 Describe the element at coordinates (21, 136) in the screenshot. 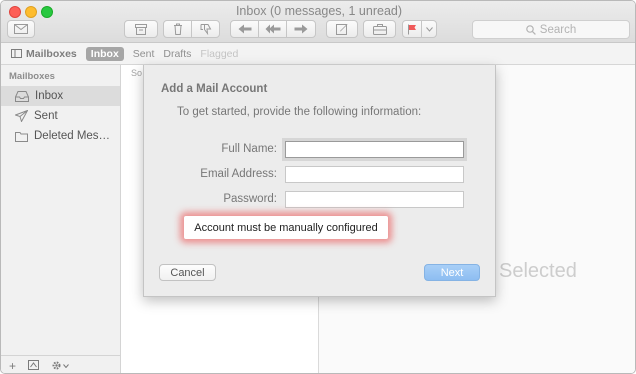

I see `folder-icon` at that location.